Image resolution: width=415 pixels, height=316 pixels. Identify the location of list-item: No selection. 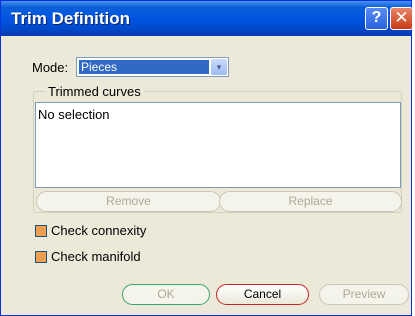
(74, 114).